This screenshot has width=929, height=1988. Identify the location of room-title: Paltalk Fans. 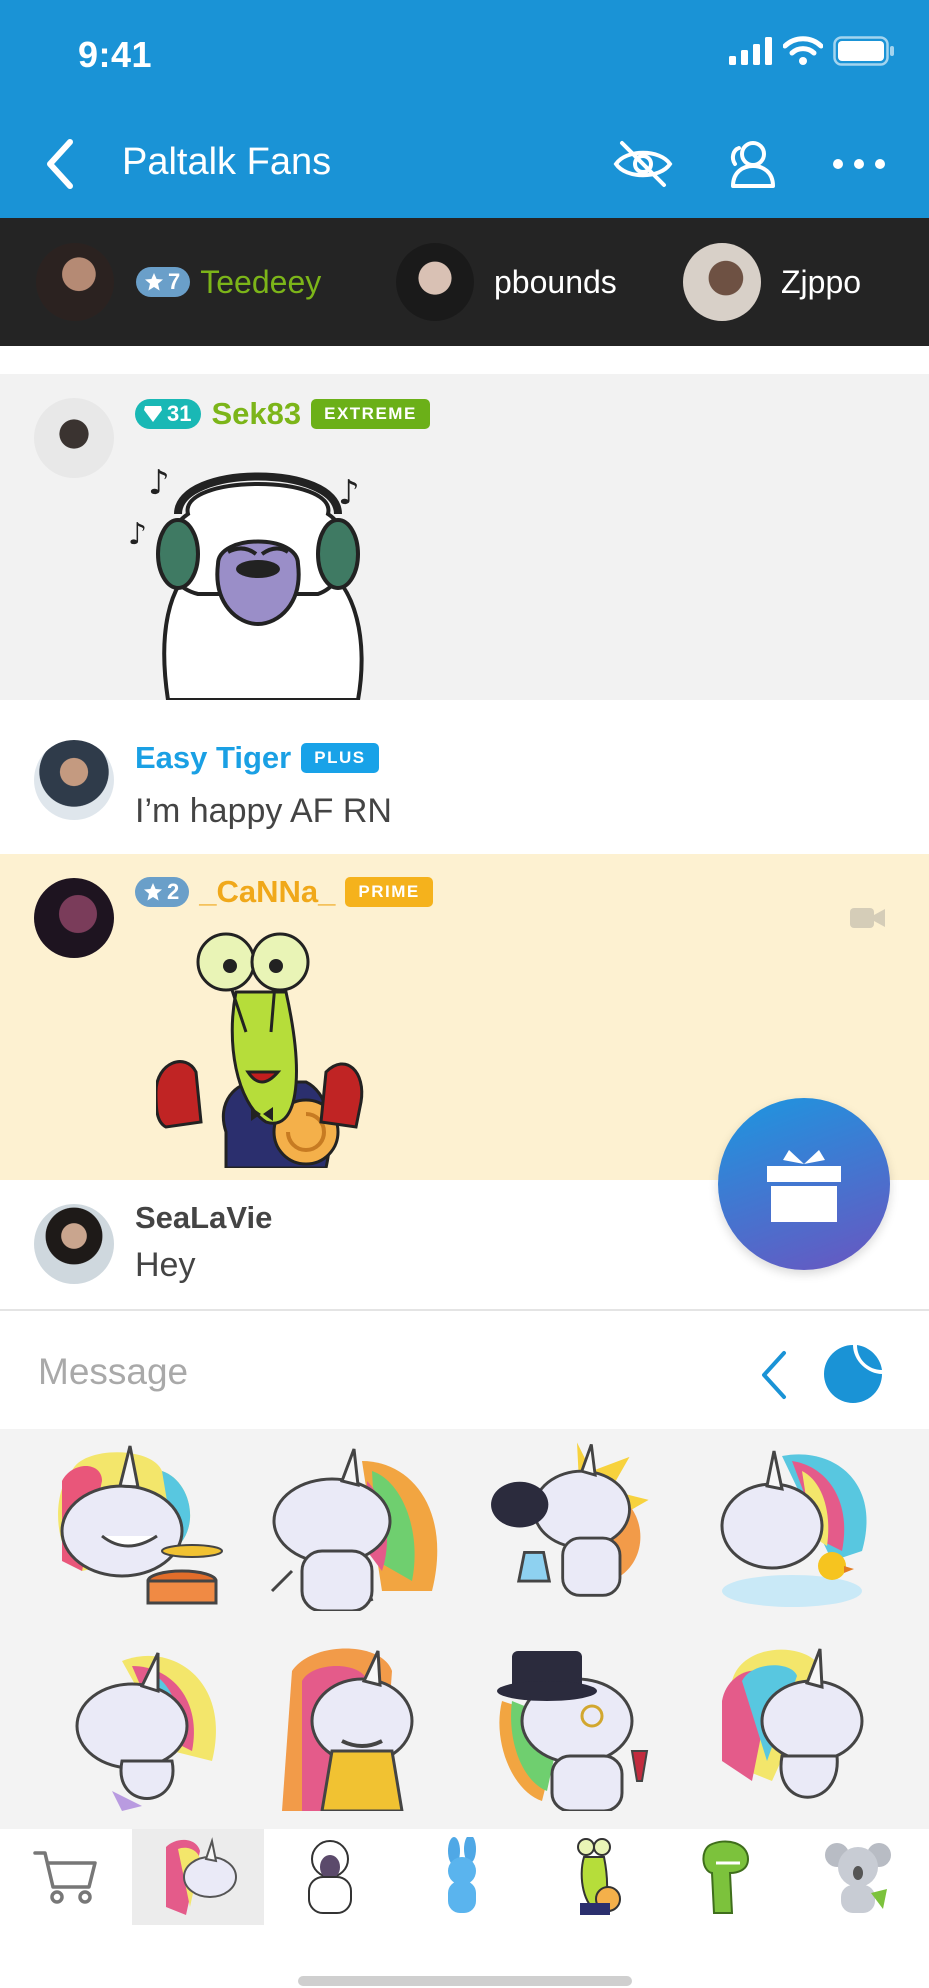
(227, 162).